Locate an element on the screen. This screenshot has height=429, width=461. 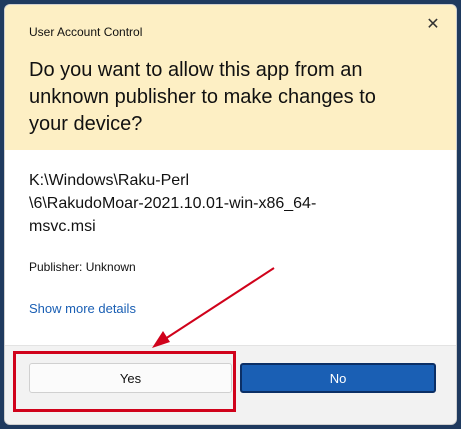
window-title: User Account Control is located at coordinates (86, 32).